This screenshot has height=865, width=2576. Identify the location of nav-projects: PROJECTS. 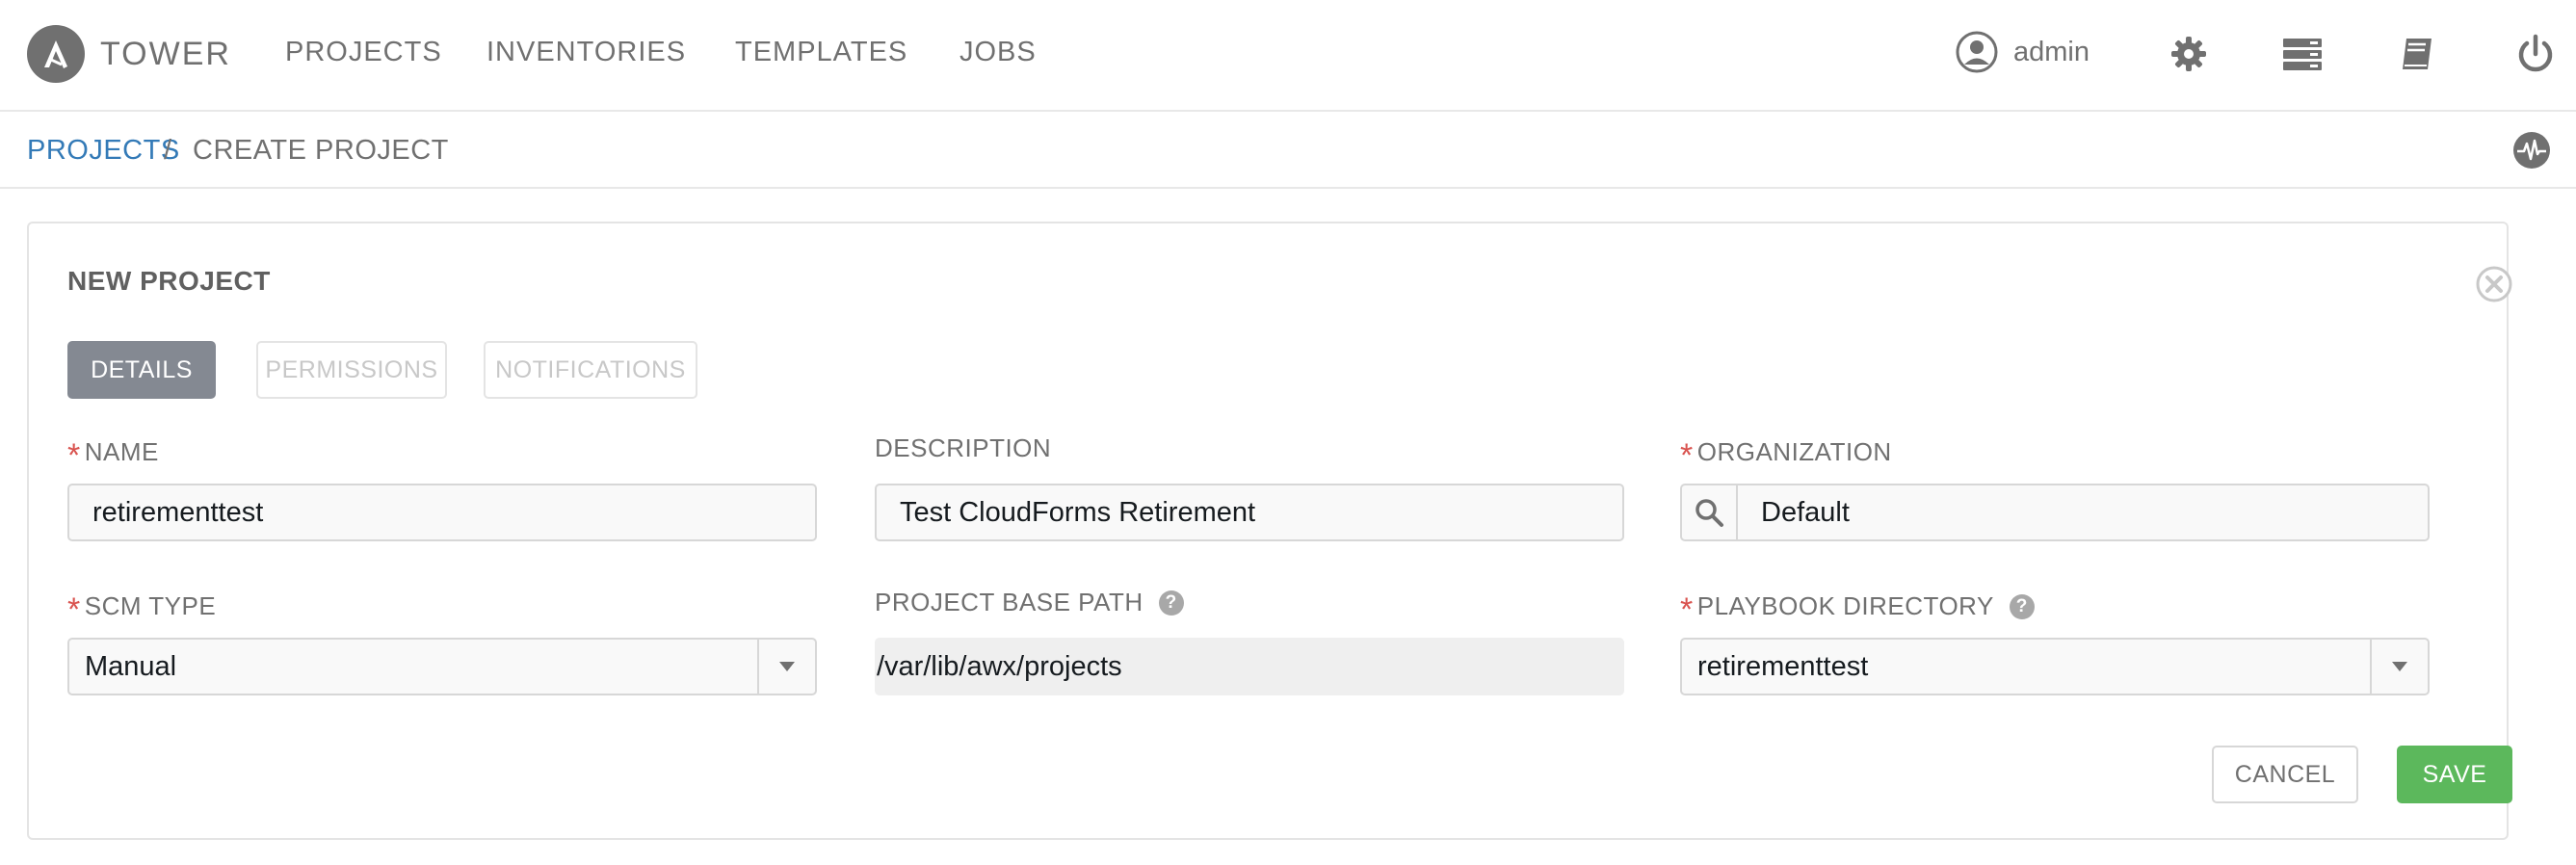
(364, 52).